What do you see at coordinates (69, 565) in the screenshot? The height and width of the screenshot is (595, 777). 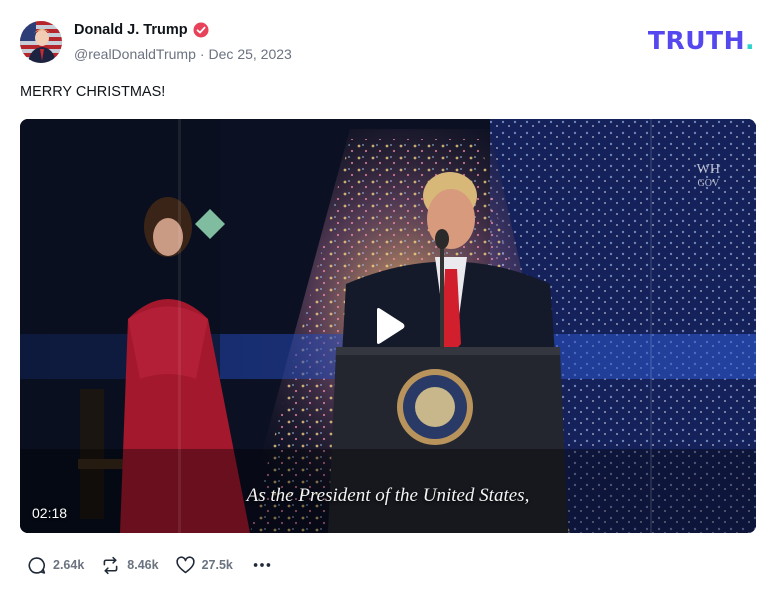 I see `reply-count: 2.64k` at bounding box center [69, 565].